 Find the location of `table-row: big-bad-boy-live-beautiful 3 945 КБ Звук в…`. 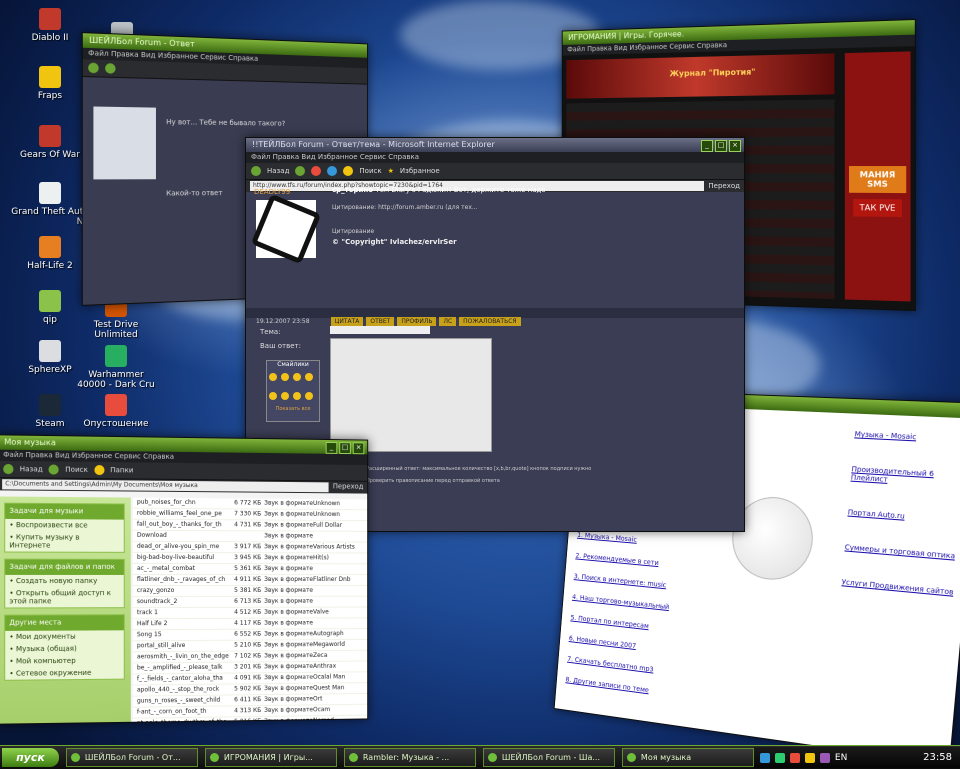

table-row: big-bad-boy-live-beautiful 3 945 КБ Звук в… is located at coordinates (250, 558).